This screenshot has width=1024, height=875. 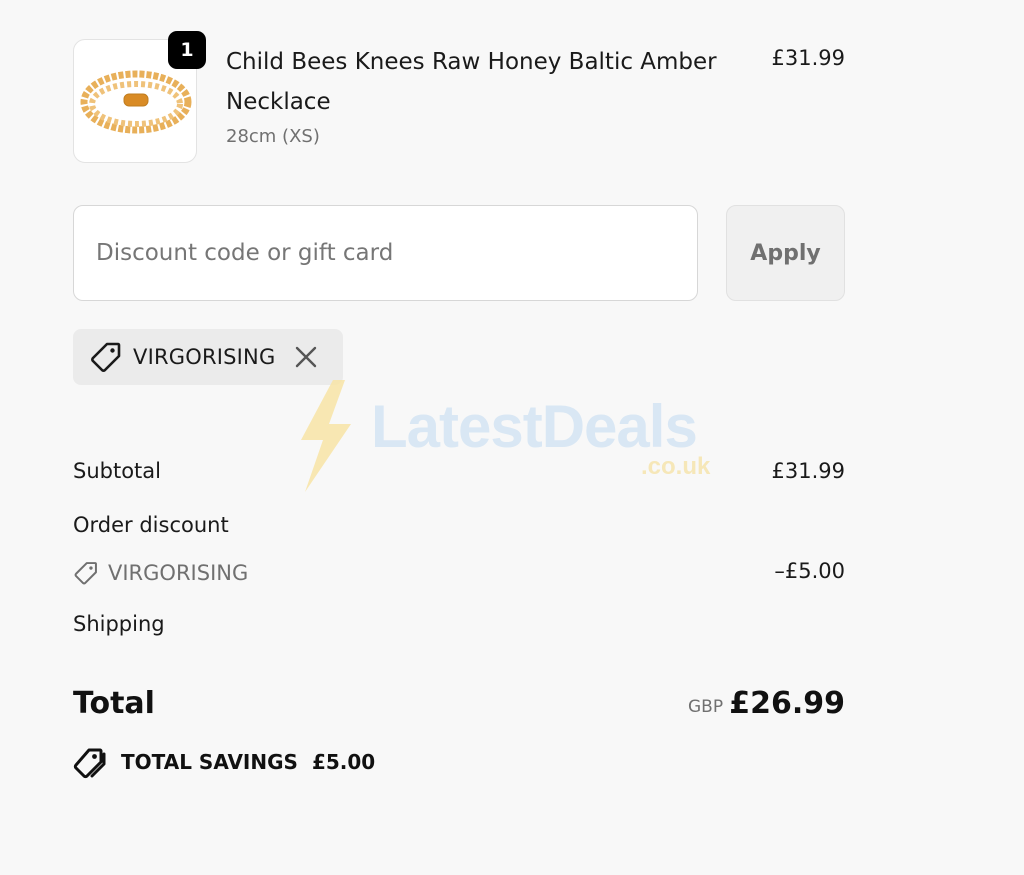 I want to click on order-discount-label: Order discount, so click(x=151, y=525).